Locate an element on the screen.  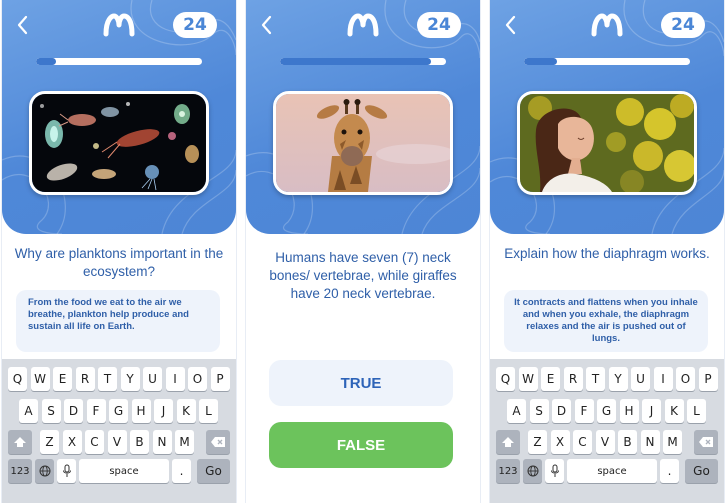
progress-bar is located at coordinates (363, 61).